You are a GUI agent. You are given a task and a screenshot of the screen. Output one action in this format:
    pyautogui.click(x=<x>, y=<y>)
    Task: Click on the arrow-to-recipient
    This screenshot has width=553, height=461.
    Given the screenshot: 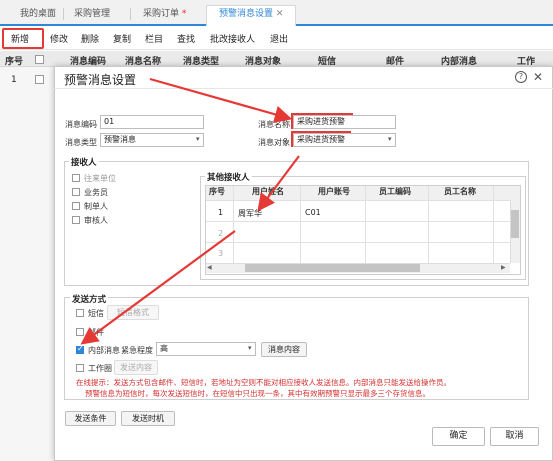 What is the action you would take?
    pyautogui.click(x=278, y=183)
    